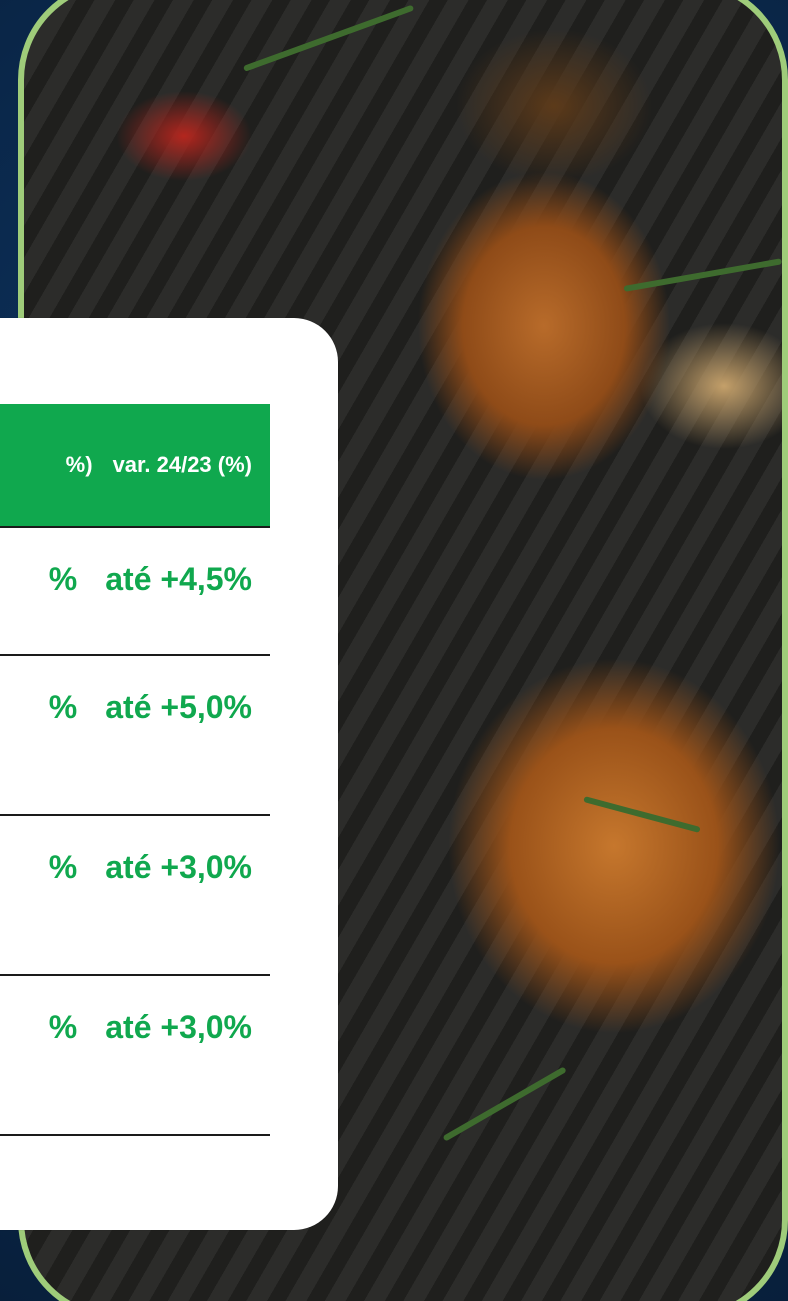 This screenshot has width=788, height=1301. What do you see at coordinates (178, 578) in the screenshot?
I see `cell-variation: até +4,5%` at bounding box center [178, 578].